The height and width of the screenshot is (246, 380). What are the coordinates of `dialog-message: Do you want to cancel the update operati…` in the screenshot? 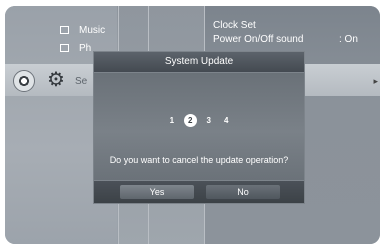 It's located at (199, 160).